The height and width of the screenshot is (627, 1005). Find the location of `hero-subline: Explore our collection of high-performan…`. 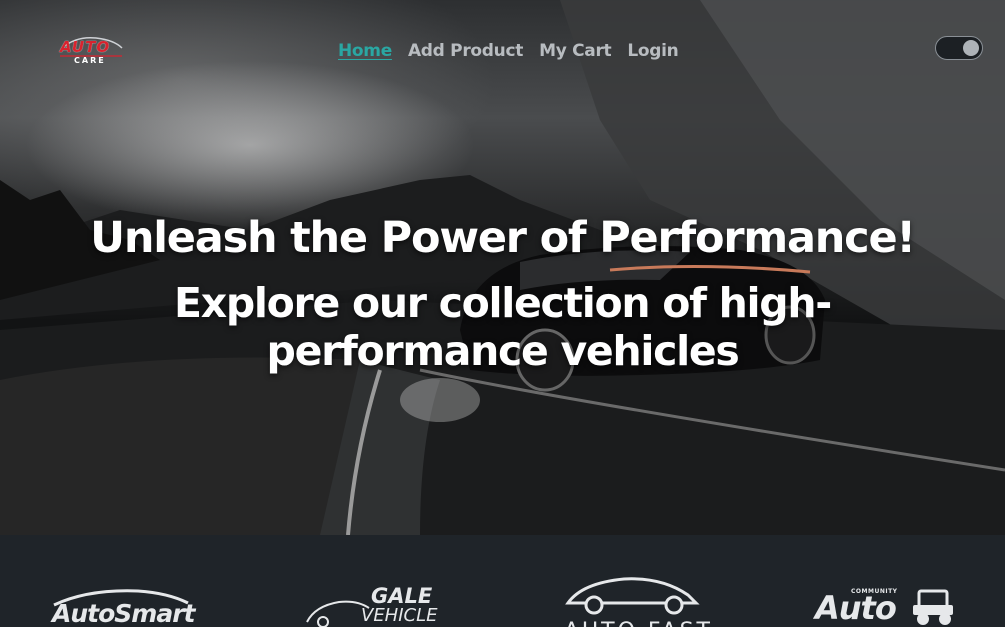

hero-subline: Explore our collection of high-performan… is located at coordinates (503, 327).